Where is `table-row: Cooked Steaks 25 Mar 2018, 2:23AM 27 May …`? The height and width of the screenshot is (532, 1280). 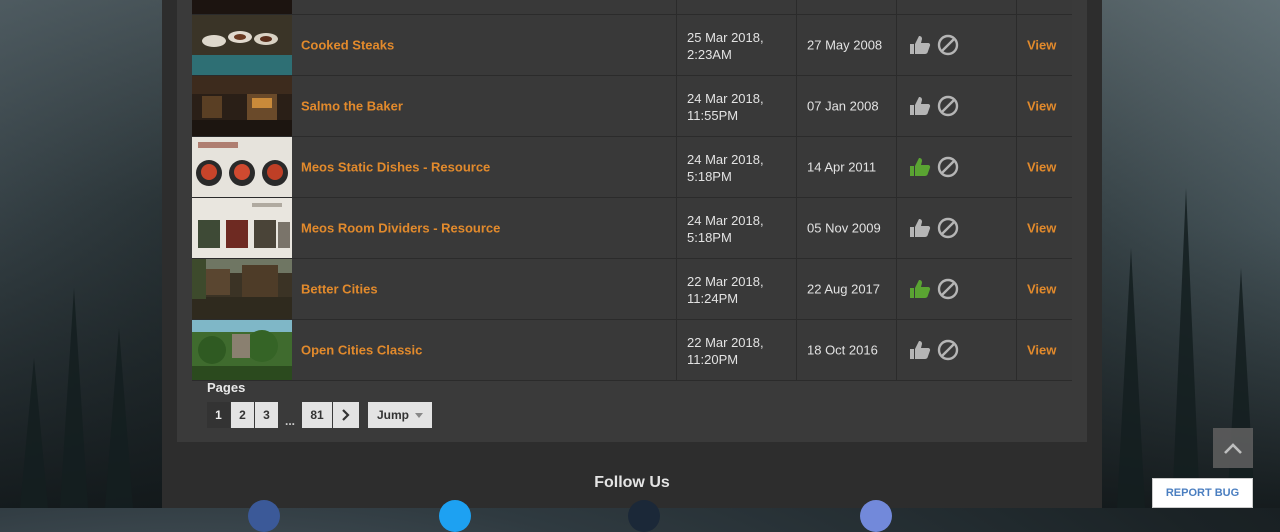 table-row: Cooked Steaks 25 Mar 2018, 2:23AM 27 May … is located at coordinates (632, 45).